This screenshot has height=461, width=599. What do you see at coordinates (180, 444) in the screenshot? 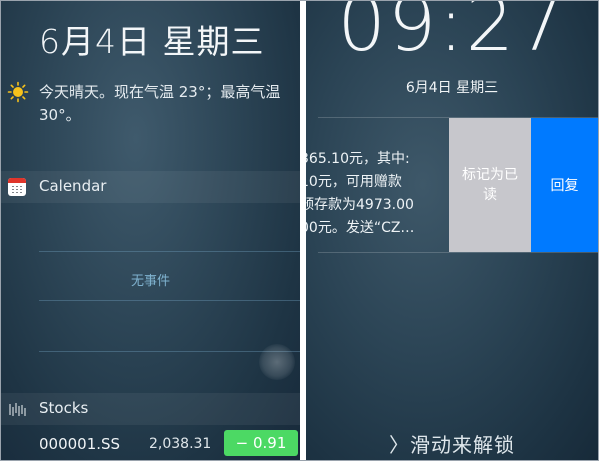
I see `stock-price: 2,038.31` at bounding box center [180, 444].